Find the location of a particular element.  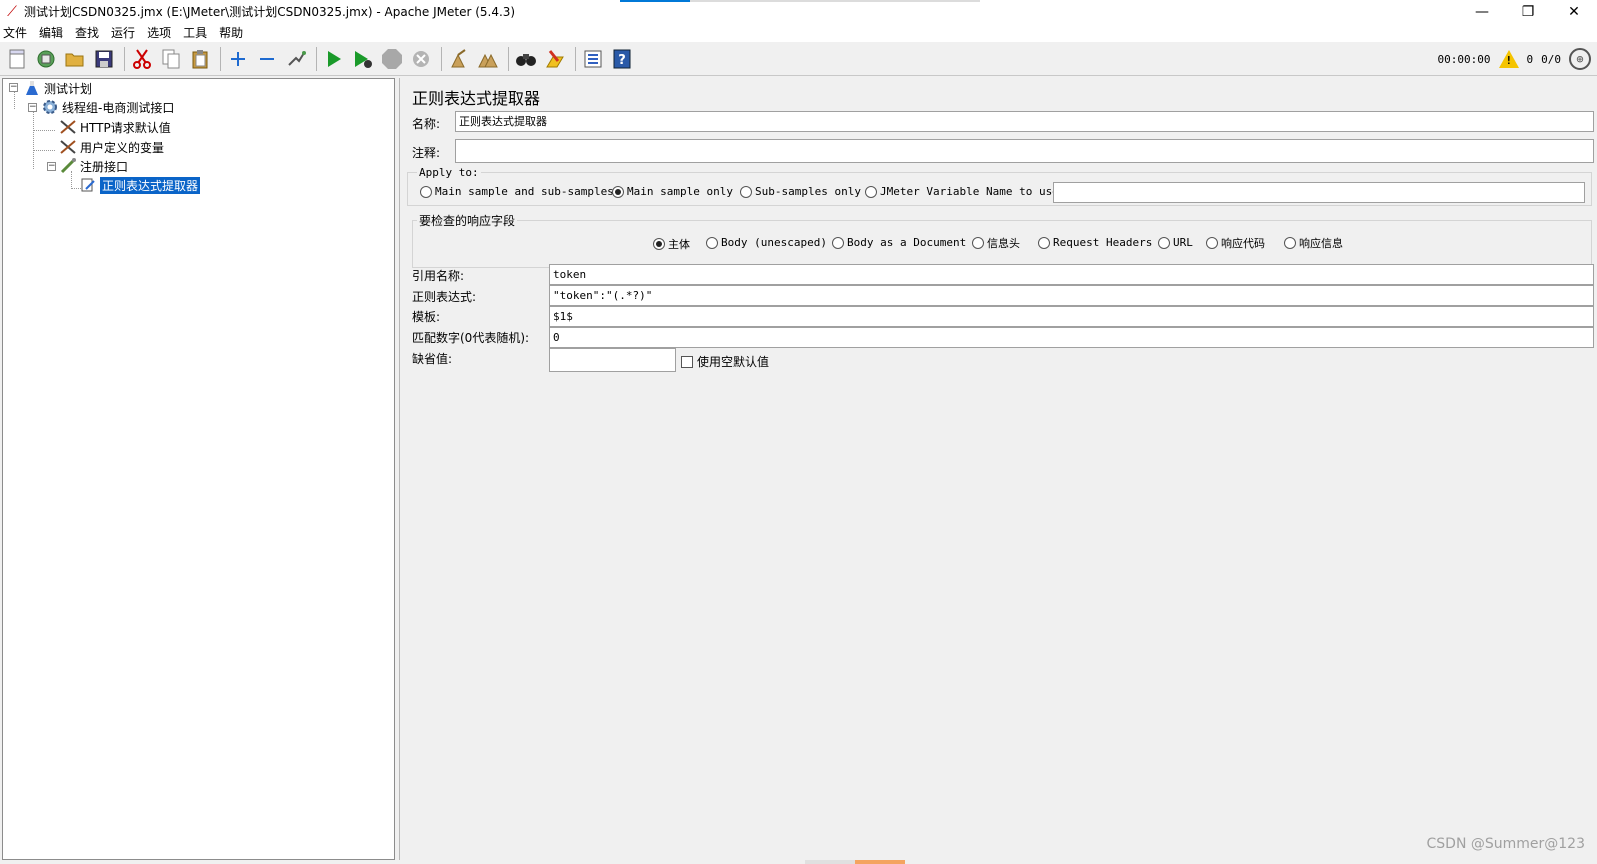

restore-button: ❐ is located at coordinates (1528, 11).